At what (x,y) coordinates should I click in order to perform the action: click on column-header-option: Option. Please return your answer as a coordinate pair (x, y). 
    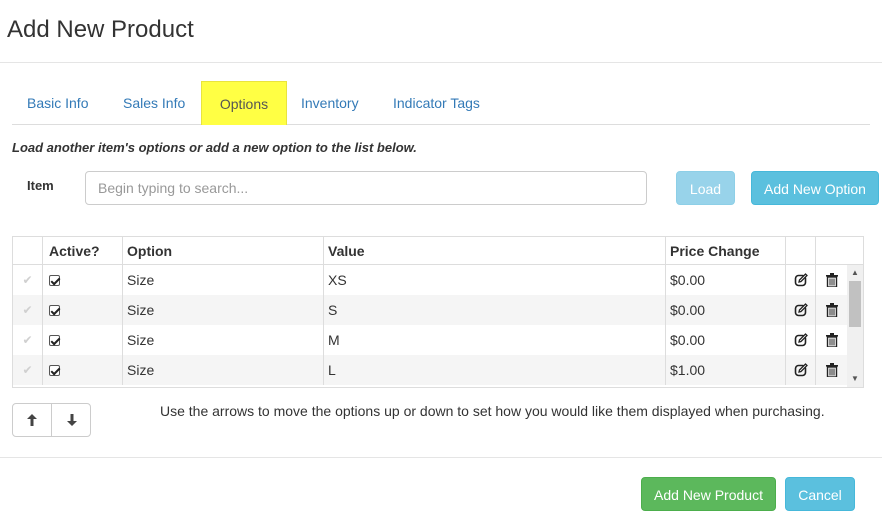
    Looking at the image, I should click on (223, 250).